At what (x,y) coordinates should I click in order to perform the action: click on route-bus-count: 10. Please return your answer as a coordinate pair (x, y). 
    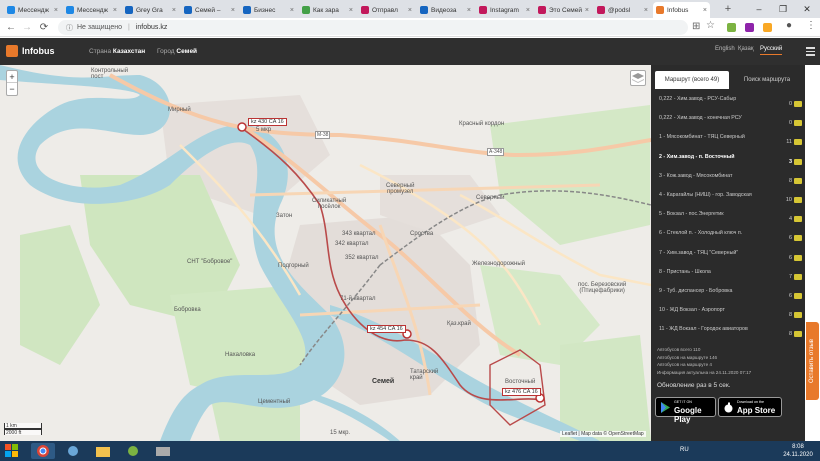
    Looking at the image, I should click on (788, 200).